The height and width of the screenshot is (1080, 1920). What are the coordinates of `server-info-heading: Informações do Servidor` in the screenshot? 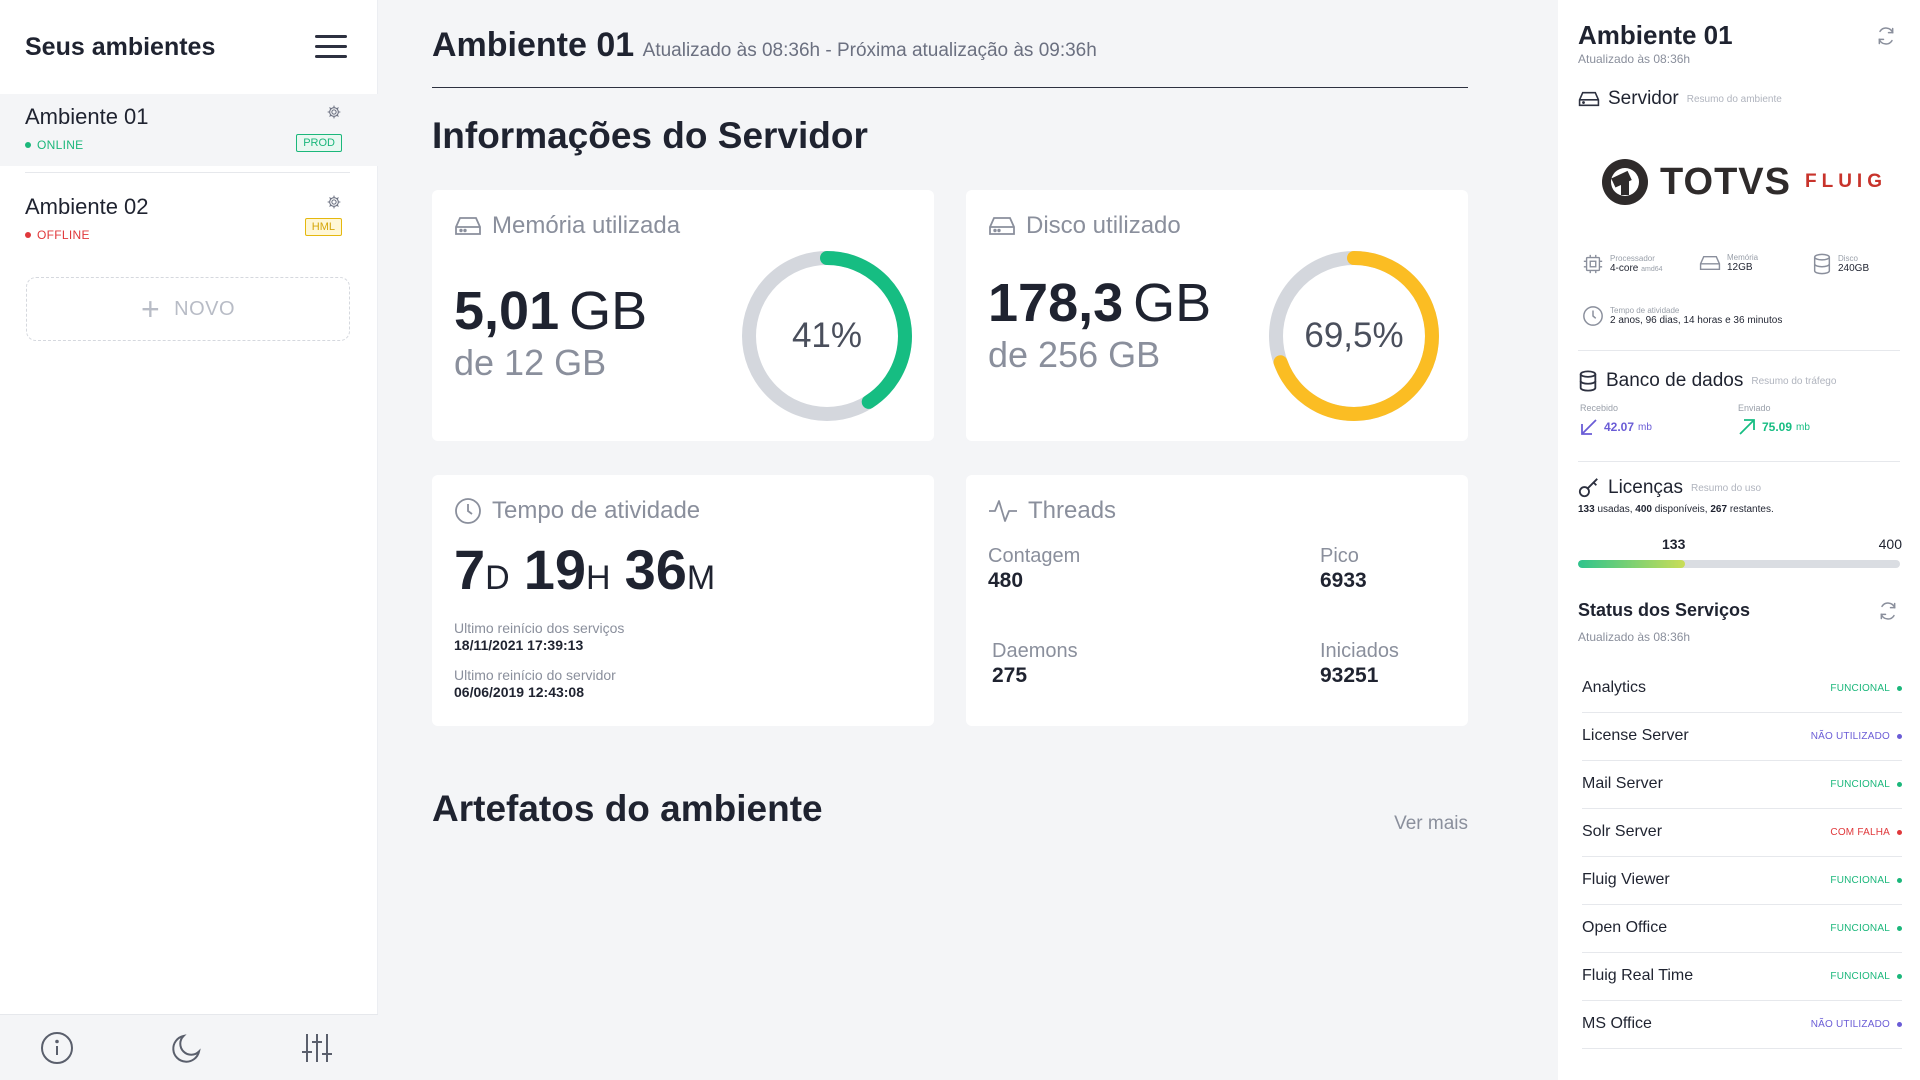 It's located at (650, 135).